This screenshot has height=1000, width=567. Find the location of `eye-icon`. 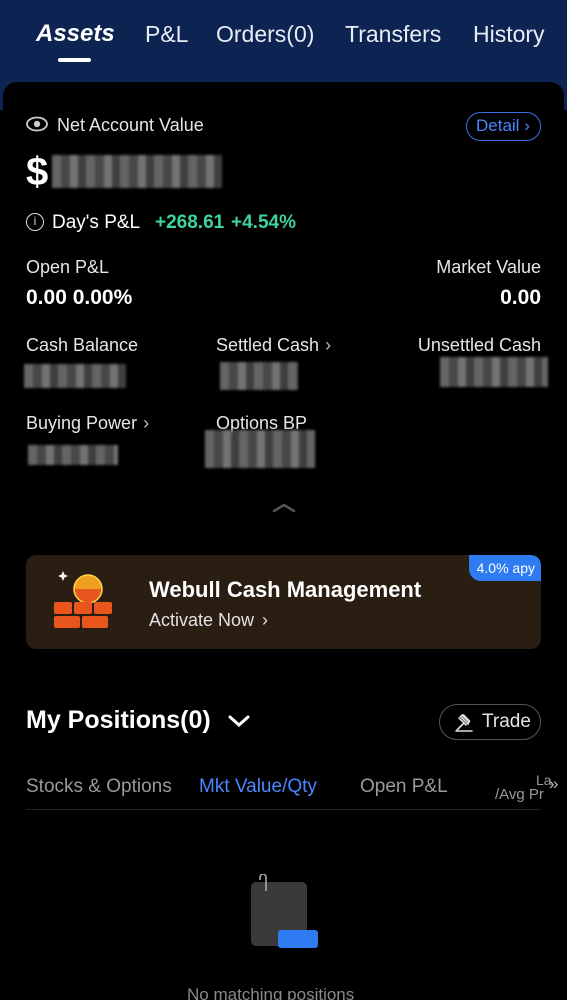

eye-icon is located at coordinates (37, 124).